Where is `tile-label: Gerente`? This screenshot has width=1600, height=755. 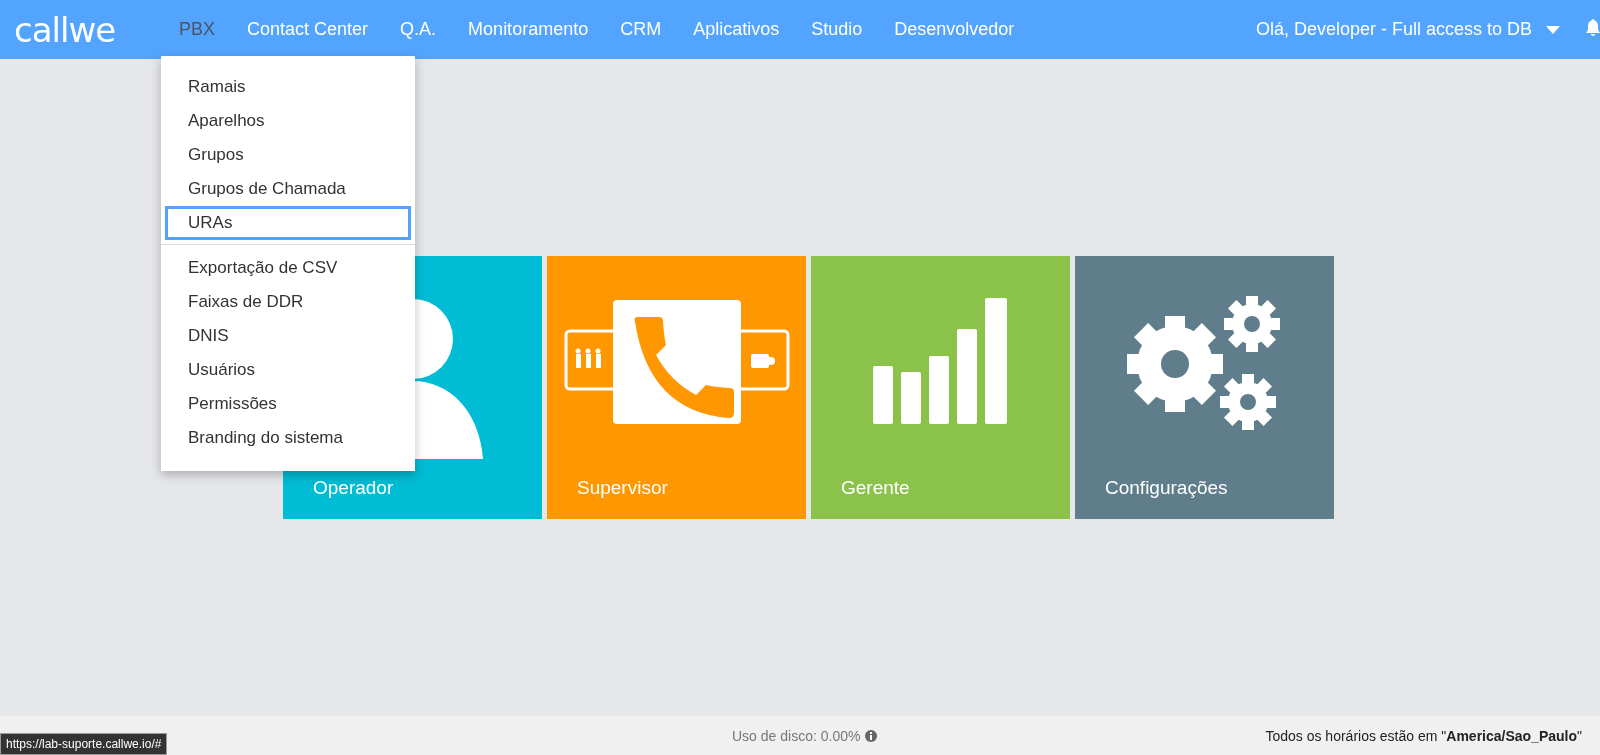
tile-label: Gerente is located at coordinates (875, 488).